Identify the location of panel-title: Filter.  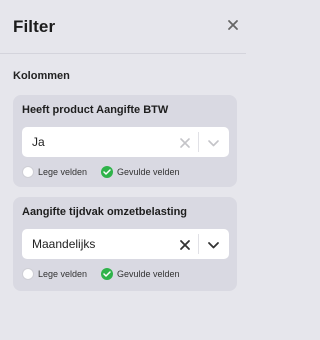
(34, 26).